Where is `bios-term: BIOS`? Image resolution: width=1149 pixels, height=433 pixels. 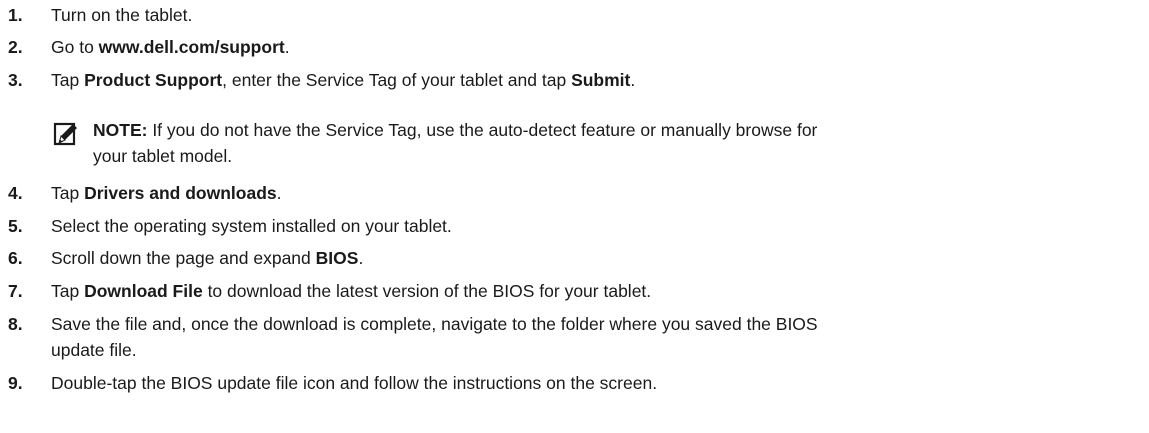 bios-term: BIOS is located at coordinates (337, 258).